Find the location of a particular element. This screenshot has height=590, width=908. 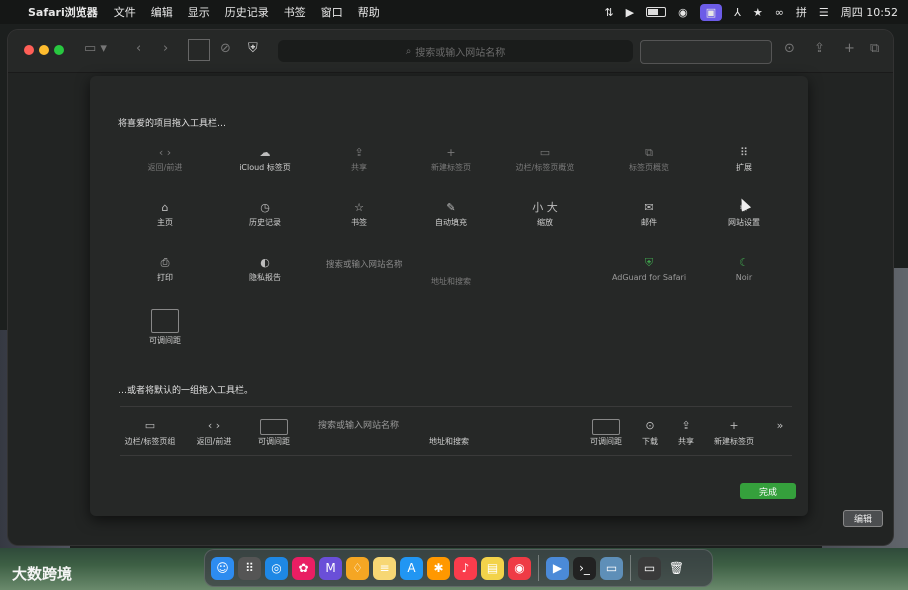

palette-item-bookmarks: ☆ 书签 is located at coordinates (359, 214).